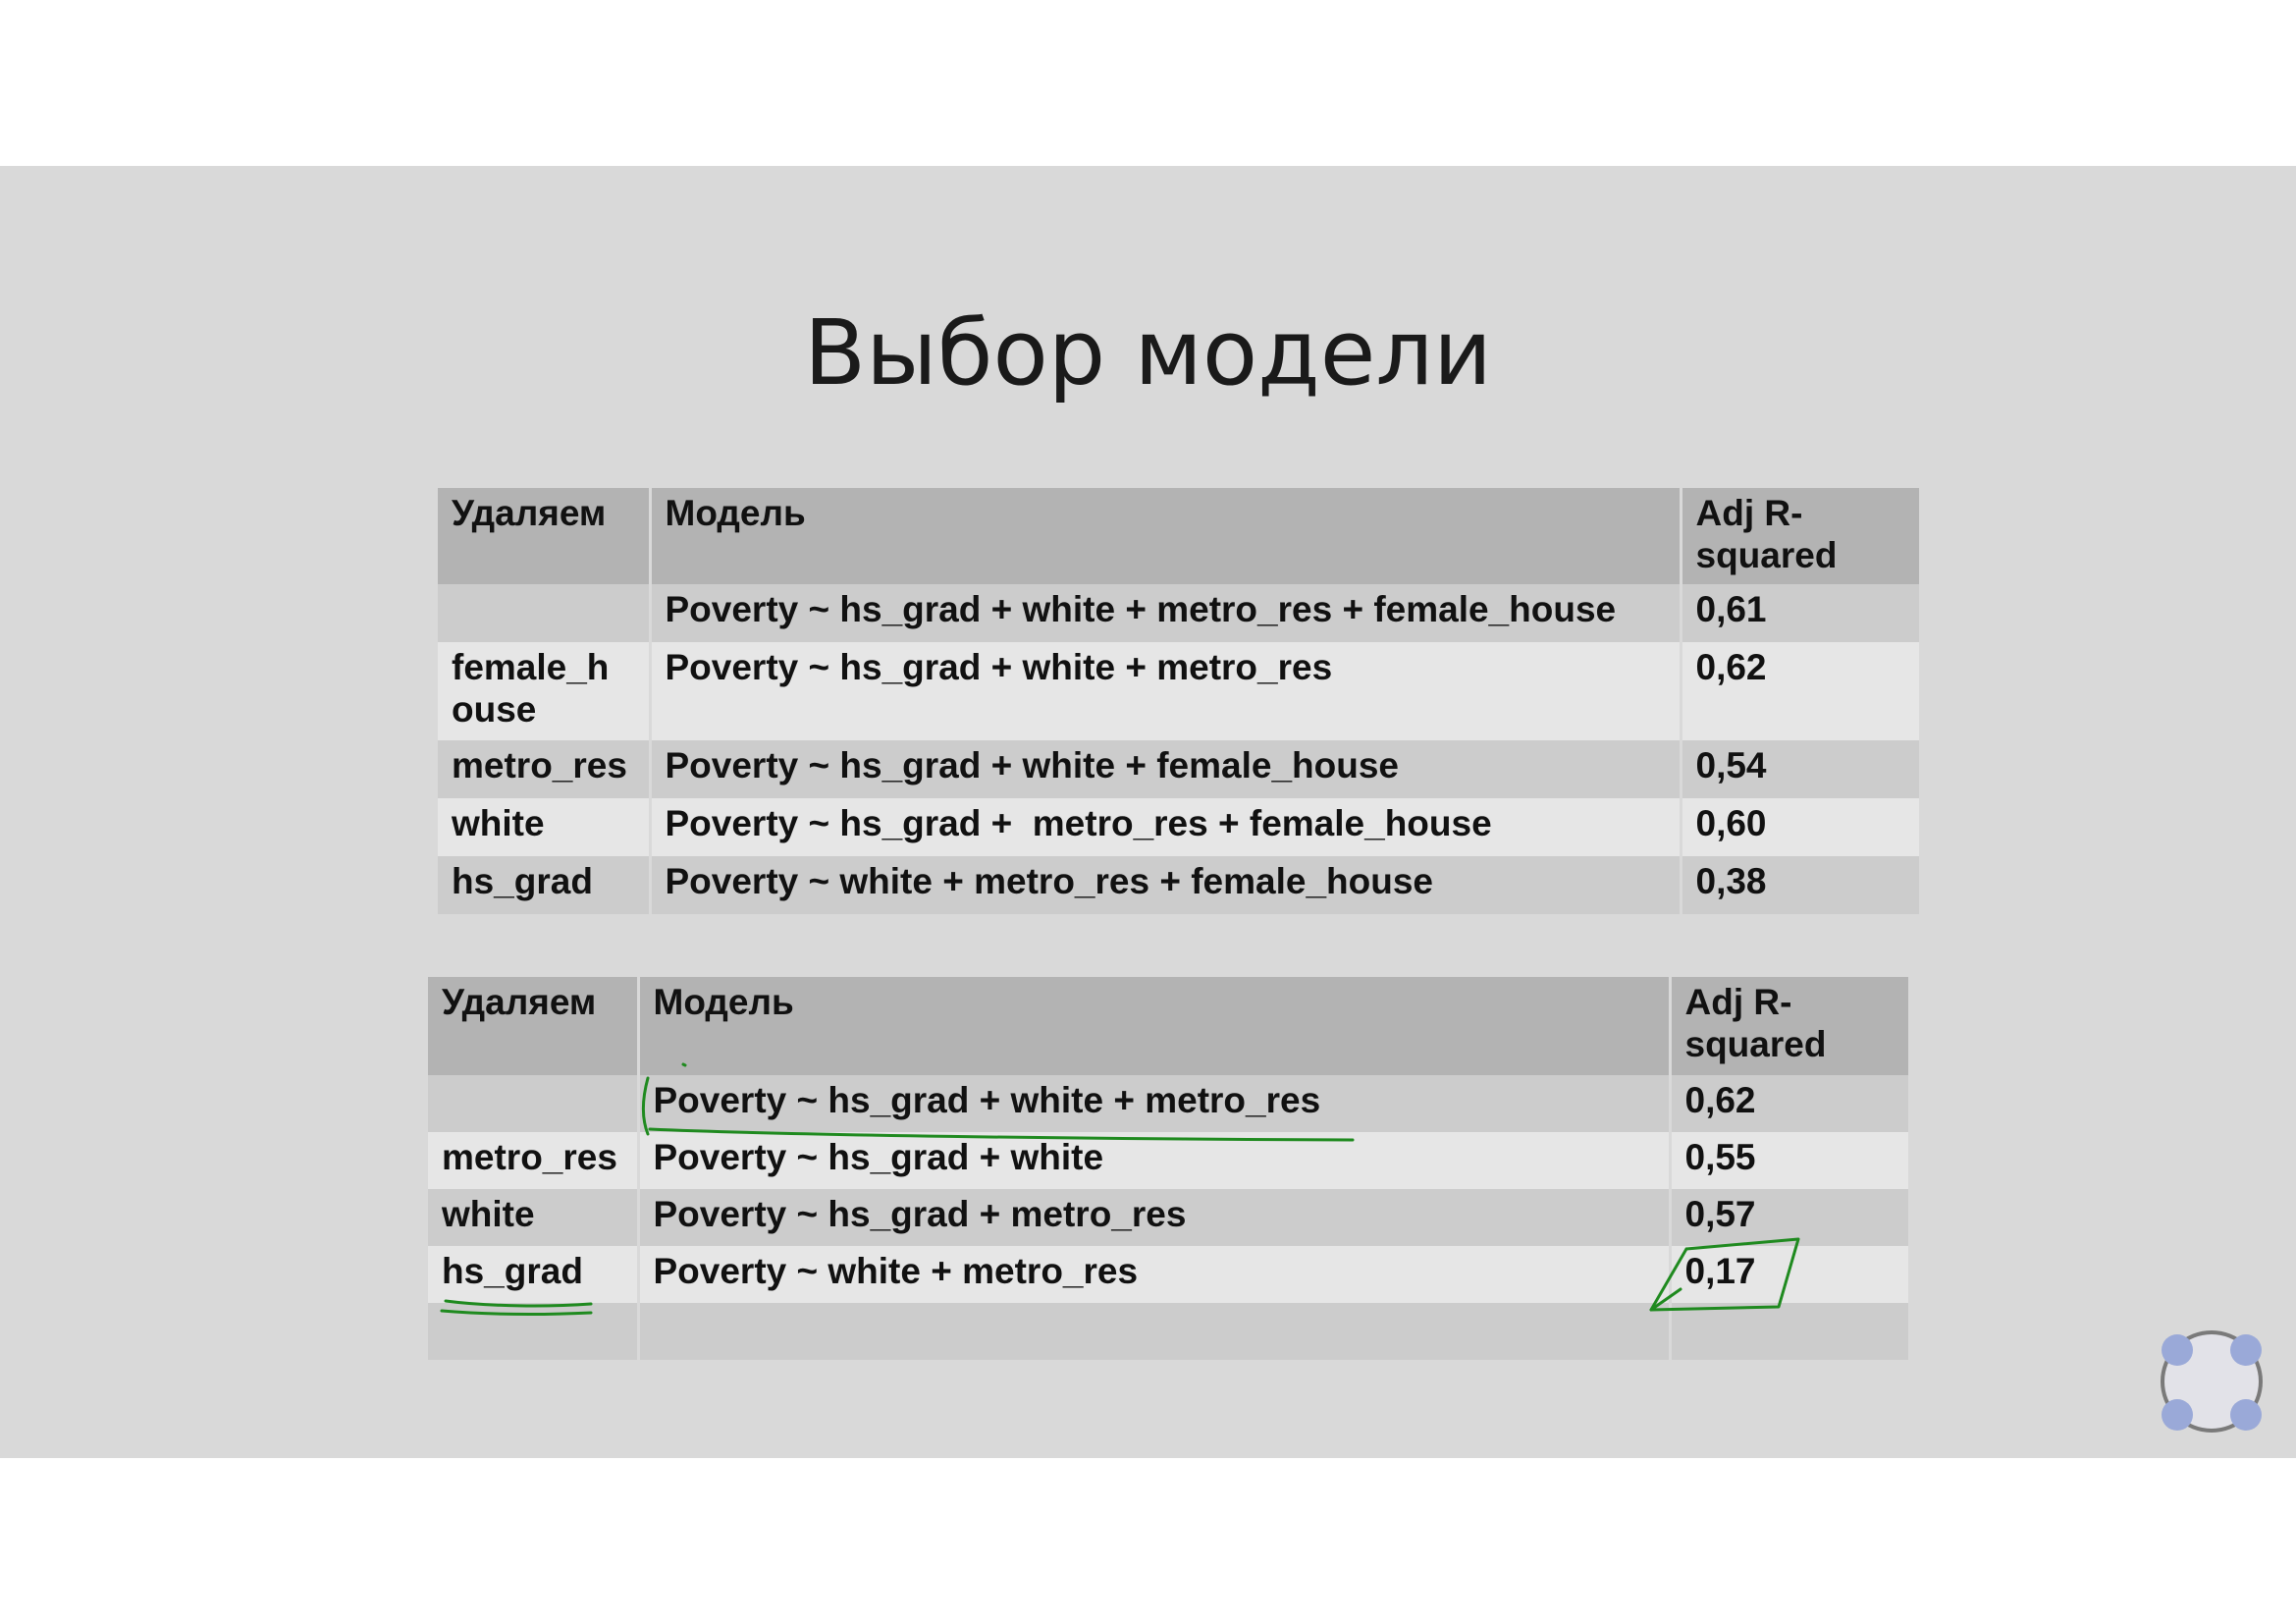  Describe the element at coordinates (1148, 353) in the screenshot. I see `slide-title: Выбор модели` at that location.